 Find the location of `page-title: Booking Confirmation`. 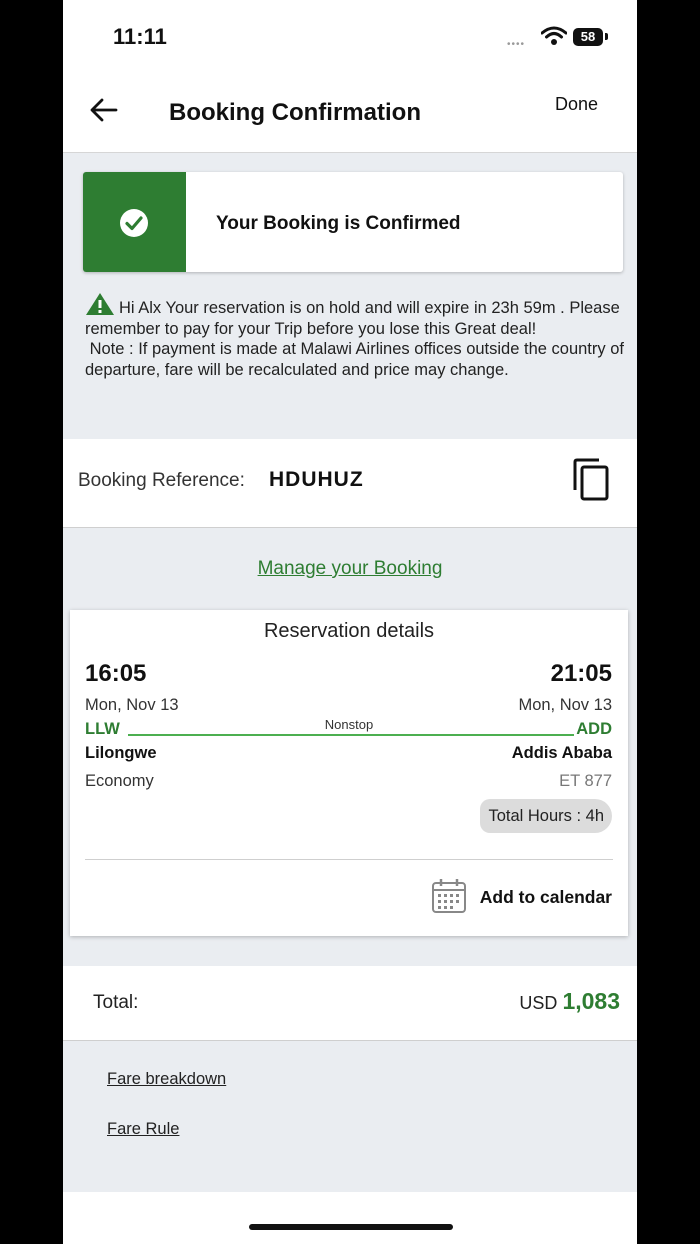

page-title: Booking Confirmation is located at coordinates (295, 112).